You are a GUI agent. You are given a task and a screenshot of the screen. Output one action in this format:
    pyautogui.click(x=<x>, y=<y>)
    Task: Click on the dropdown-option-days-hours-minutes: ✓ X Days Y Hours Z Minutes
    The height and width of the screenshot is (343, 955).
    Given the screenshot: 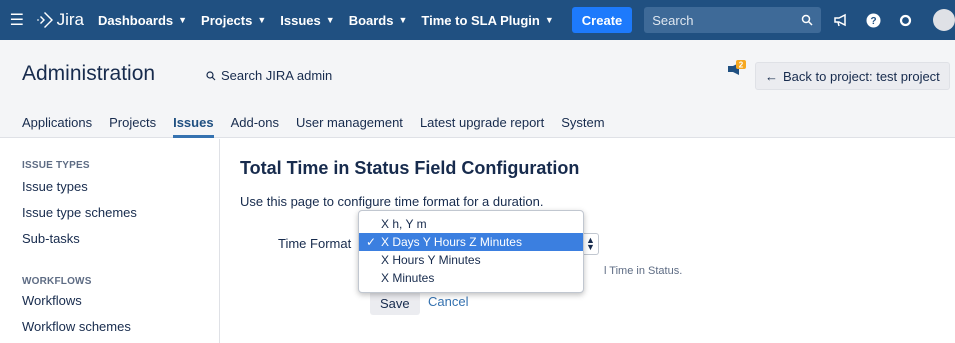 What is the action you would take?
    pyautogui.click(x=471, y=242)
    